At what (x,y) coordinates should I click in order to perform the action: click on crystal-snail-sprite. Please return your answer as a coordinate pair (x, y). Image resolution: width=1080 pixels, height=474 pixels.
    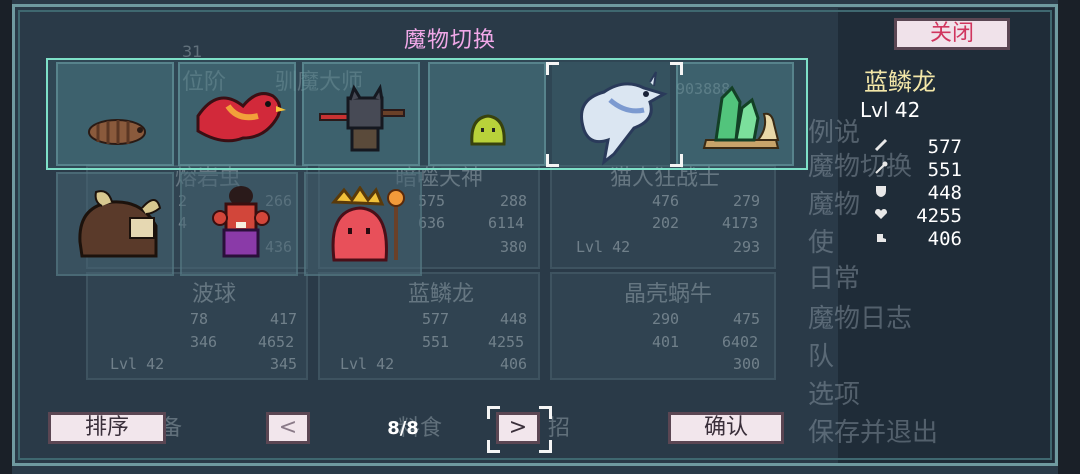
    Looking at the image, I should click on (741, 117).